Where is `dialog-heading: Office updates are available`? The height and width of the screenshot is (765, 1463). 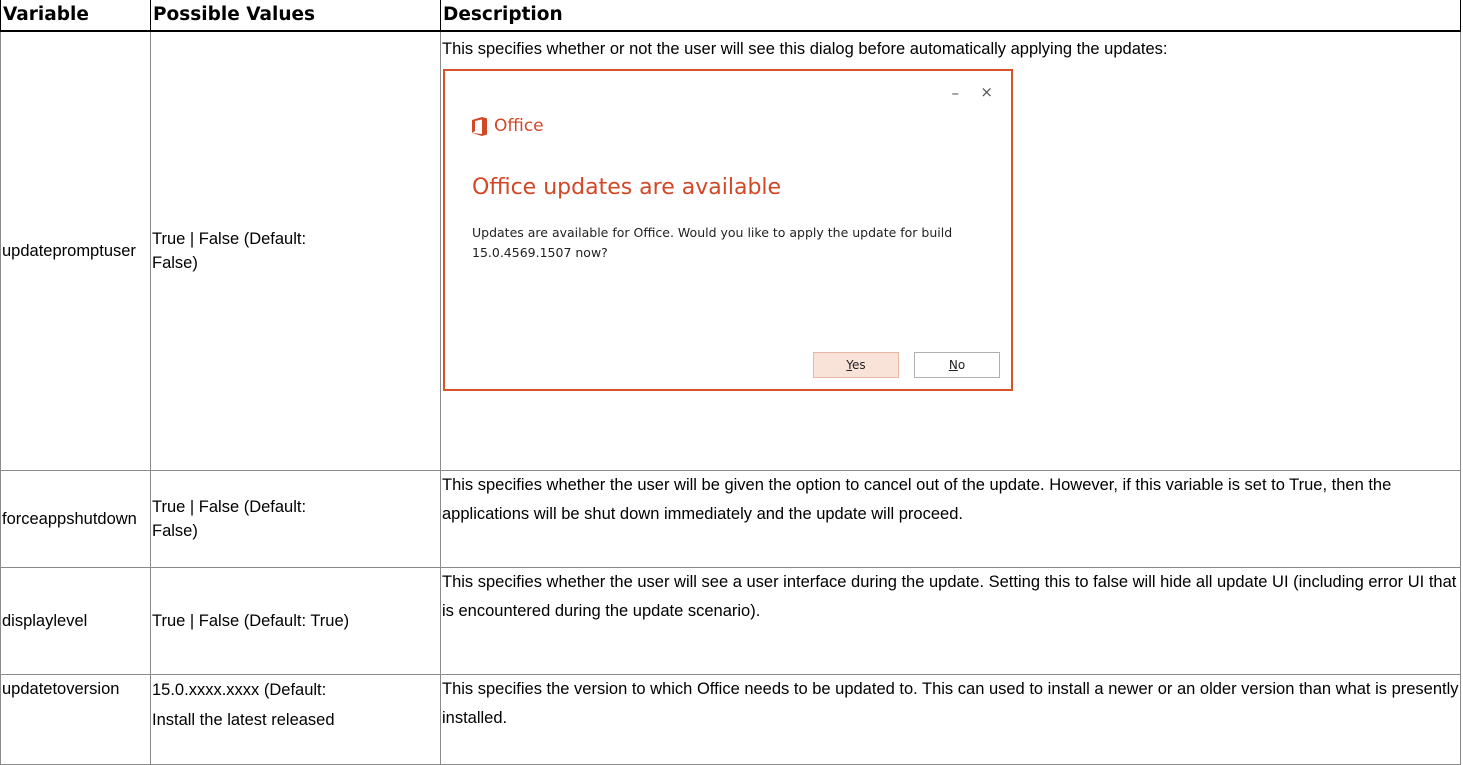
dialog-heading: Office updates are available is located at coordinates (627, 187).